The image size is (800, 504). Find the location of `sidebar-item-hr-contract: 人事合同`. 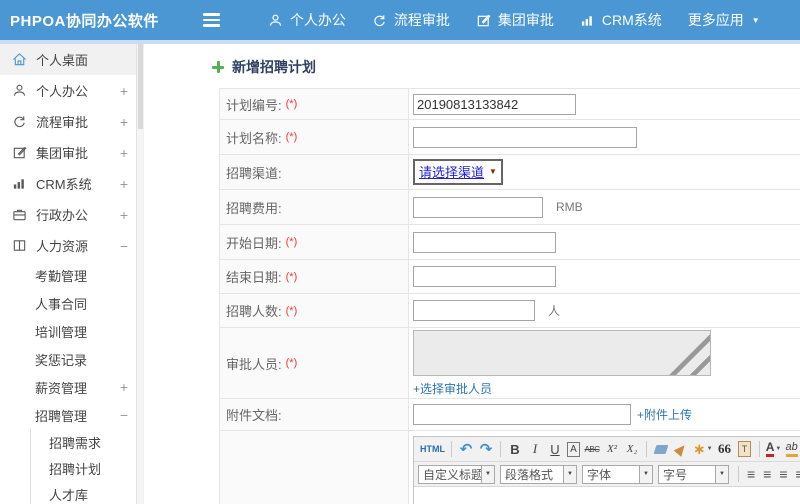

sidebar-item-hr-contract: 人事合同 is located at coordinates (71, 303).